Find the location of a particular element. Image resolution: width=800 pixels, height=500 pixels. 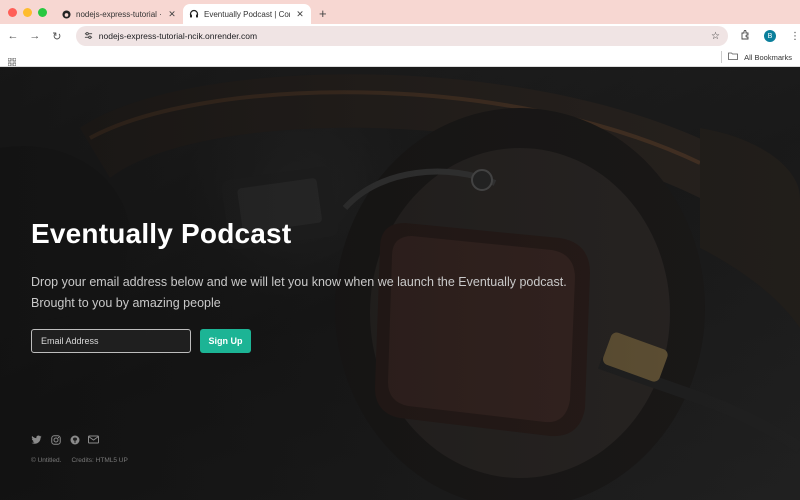

instagram-icon is located at coordinates (55, 439).